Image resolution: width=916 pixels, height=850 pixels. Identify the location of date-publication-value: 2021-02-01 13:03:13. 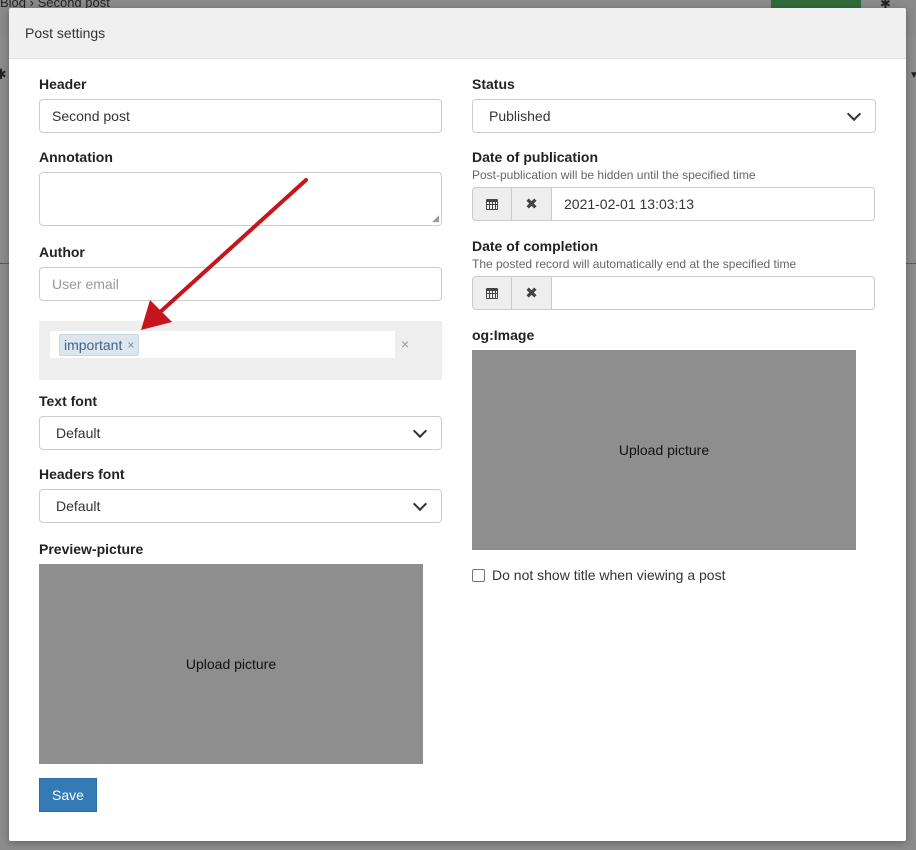
(629, 204).